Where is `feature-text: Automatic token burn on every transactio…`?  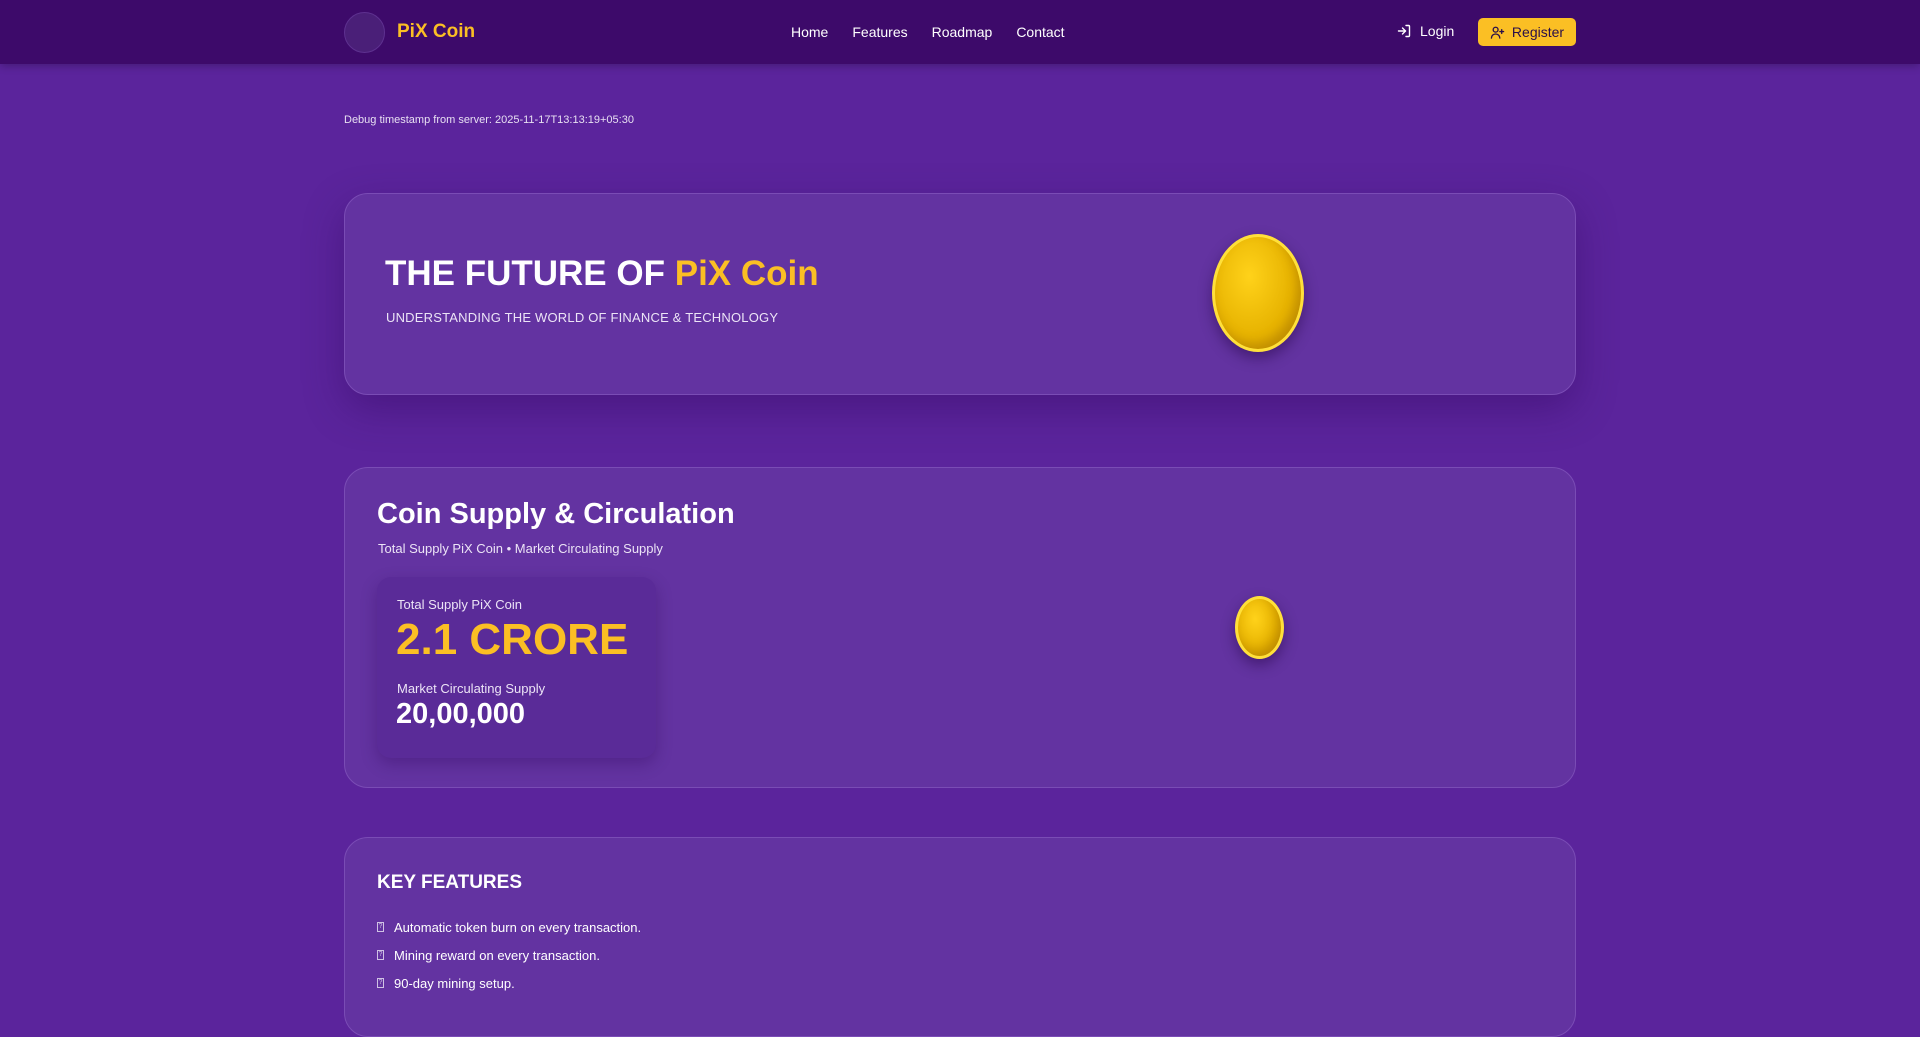 feature-text: Automatic token burn on every transactio… is located at coordinates (518, 927).